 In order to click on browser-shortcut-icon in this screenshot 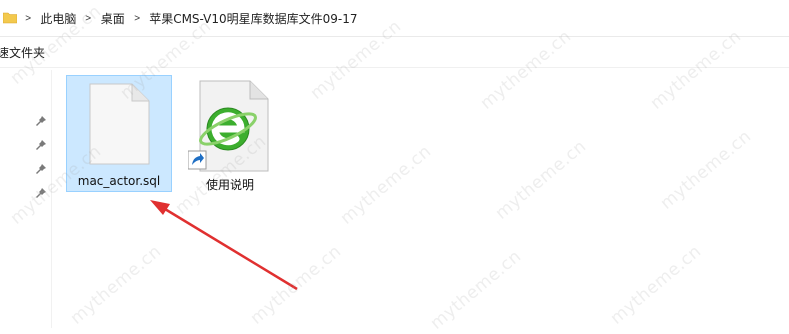, I will do `click(228, 126)`.